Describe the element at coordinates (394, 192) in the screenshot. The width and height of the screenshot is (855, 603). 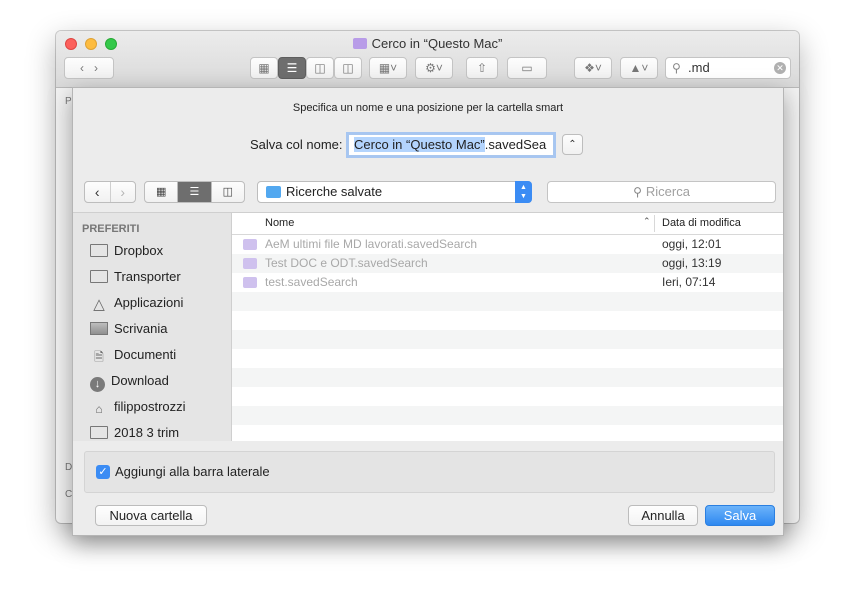
I see `location-popup: Ricerche salvate ▲ ▼` at that location.